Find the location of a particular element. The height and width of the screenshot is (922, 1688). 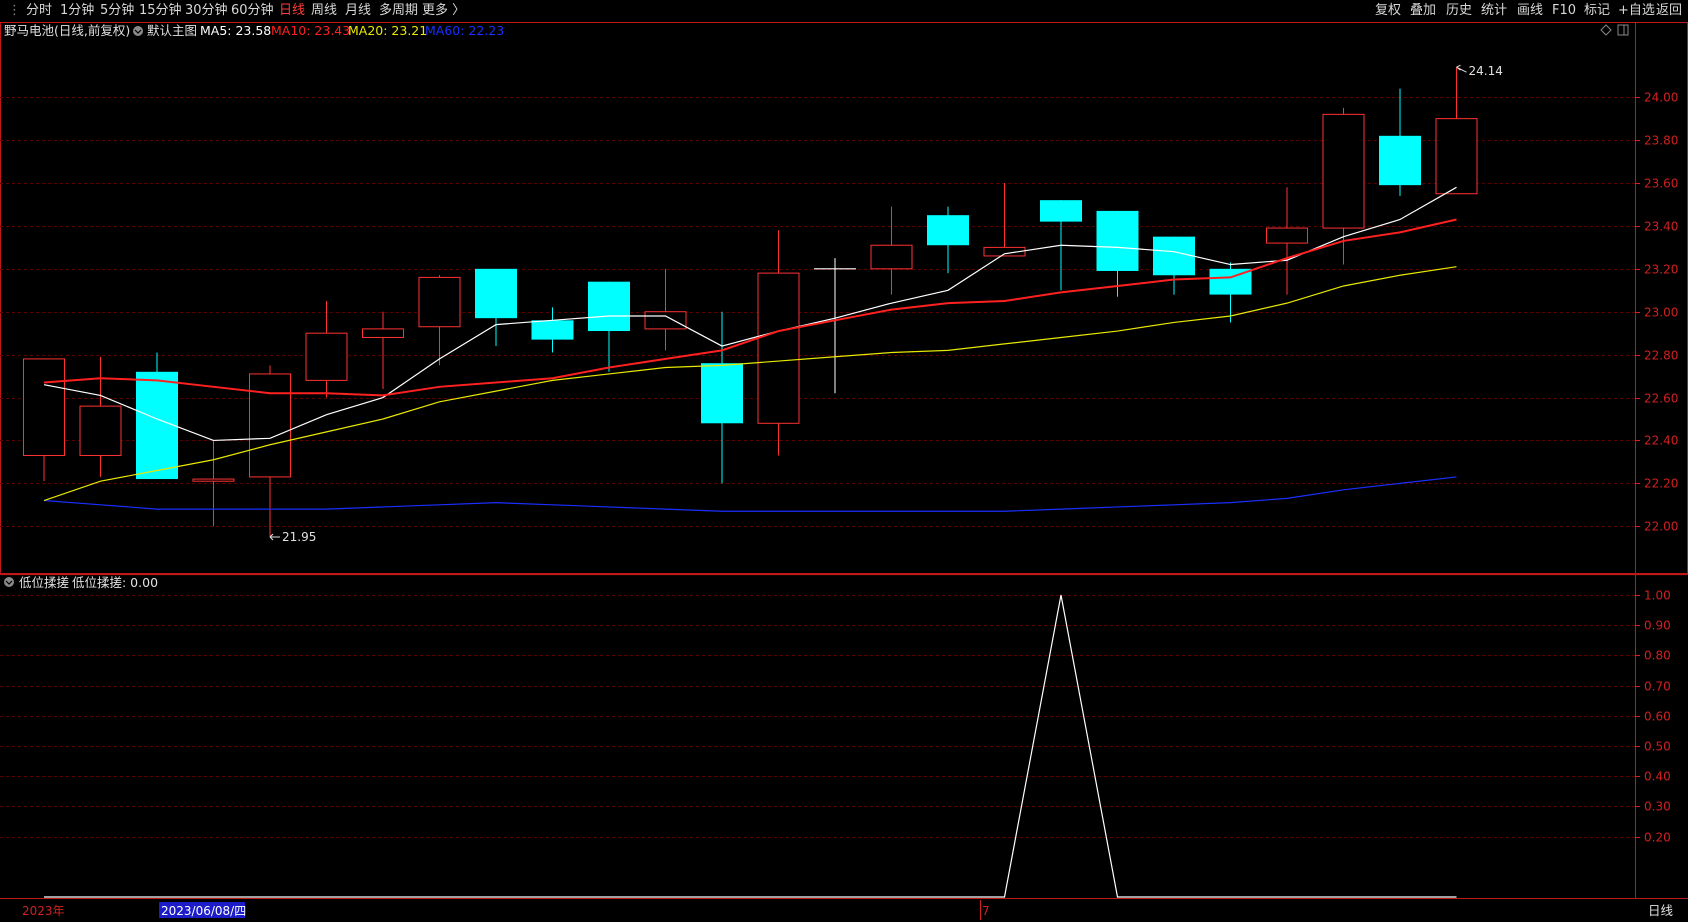

stock-name: 野马电池(日线,前复权) is located at coordinates (67, 30).